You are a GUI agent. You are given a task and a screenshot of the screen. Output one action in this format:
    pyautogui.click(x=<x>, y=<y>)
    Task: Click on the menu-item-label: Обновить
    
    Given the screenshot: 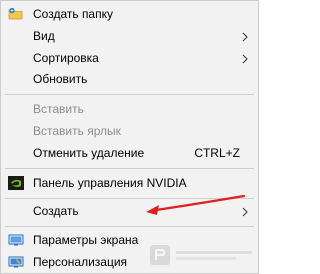 What is the action you would take?
    pyautogui.click(x=60, y=79)
    